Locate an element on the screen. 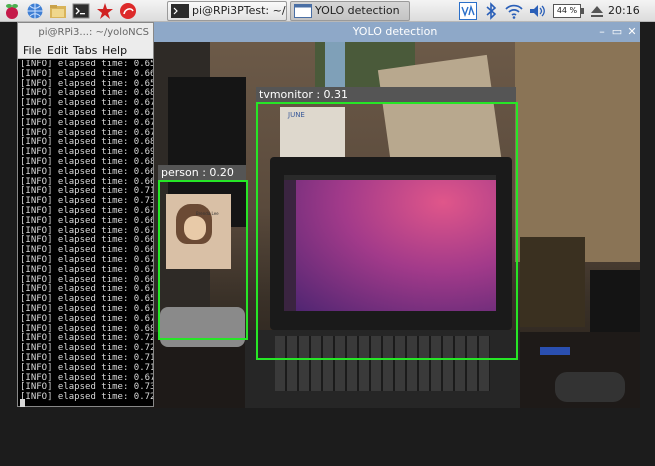 The image size is (655, 466). taskbar-button-yolo-detection: YOLO detection is located at coordinates (350, 11).